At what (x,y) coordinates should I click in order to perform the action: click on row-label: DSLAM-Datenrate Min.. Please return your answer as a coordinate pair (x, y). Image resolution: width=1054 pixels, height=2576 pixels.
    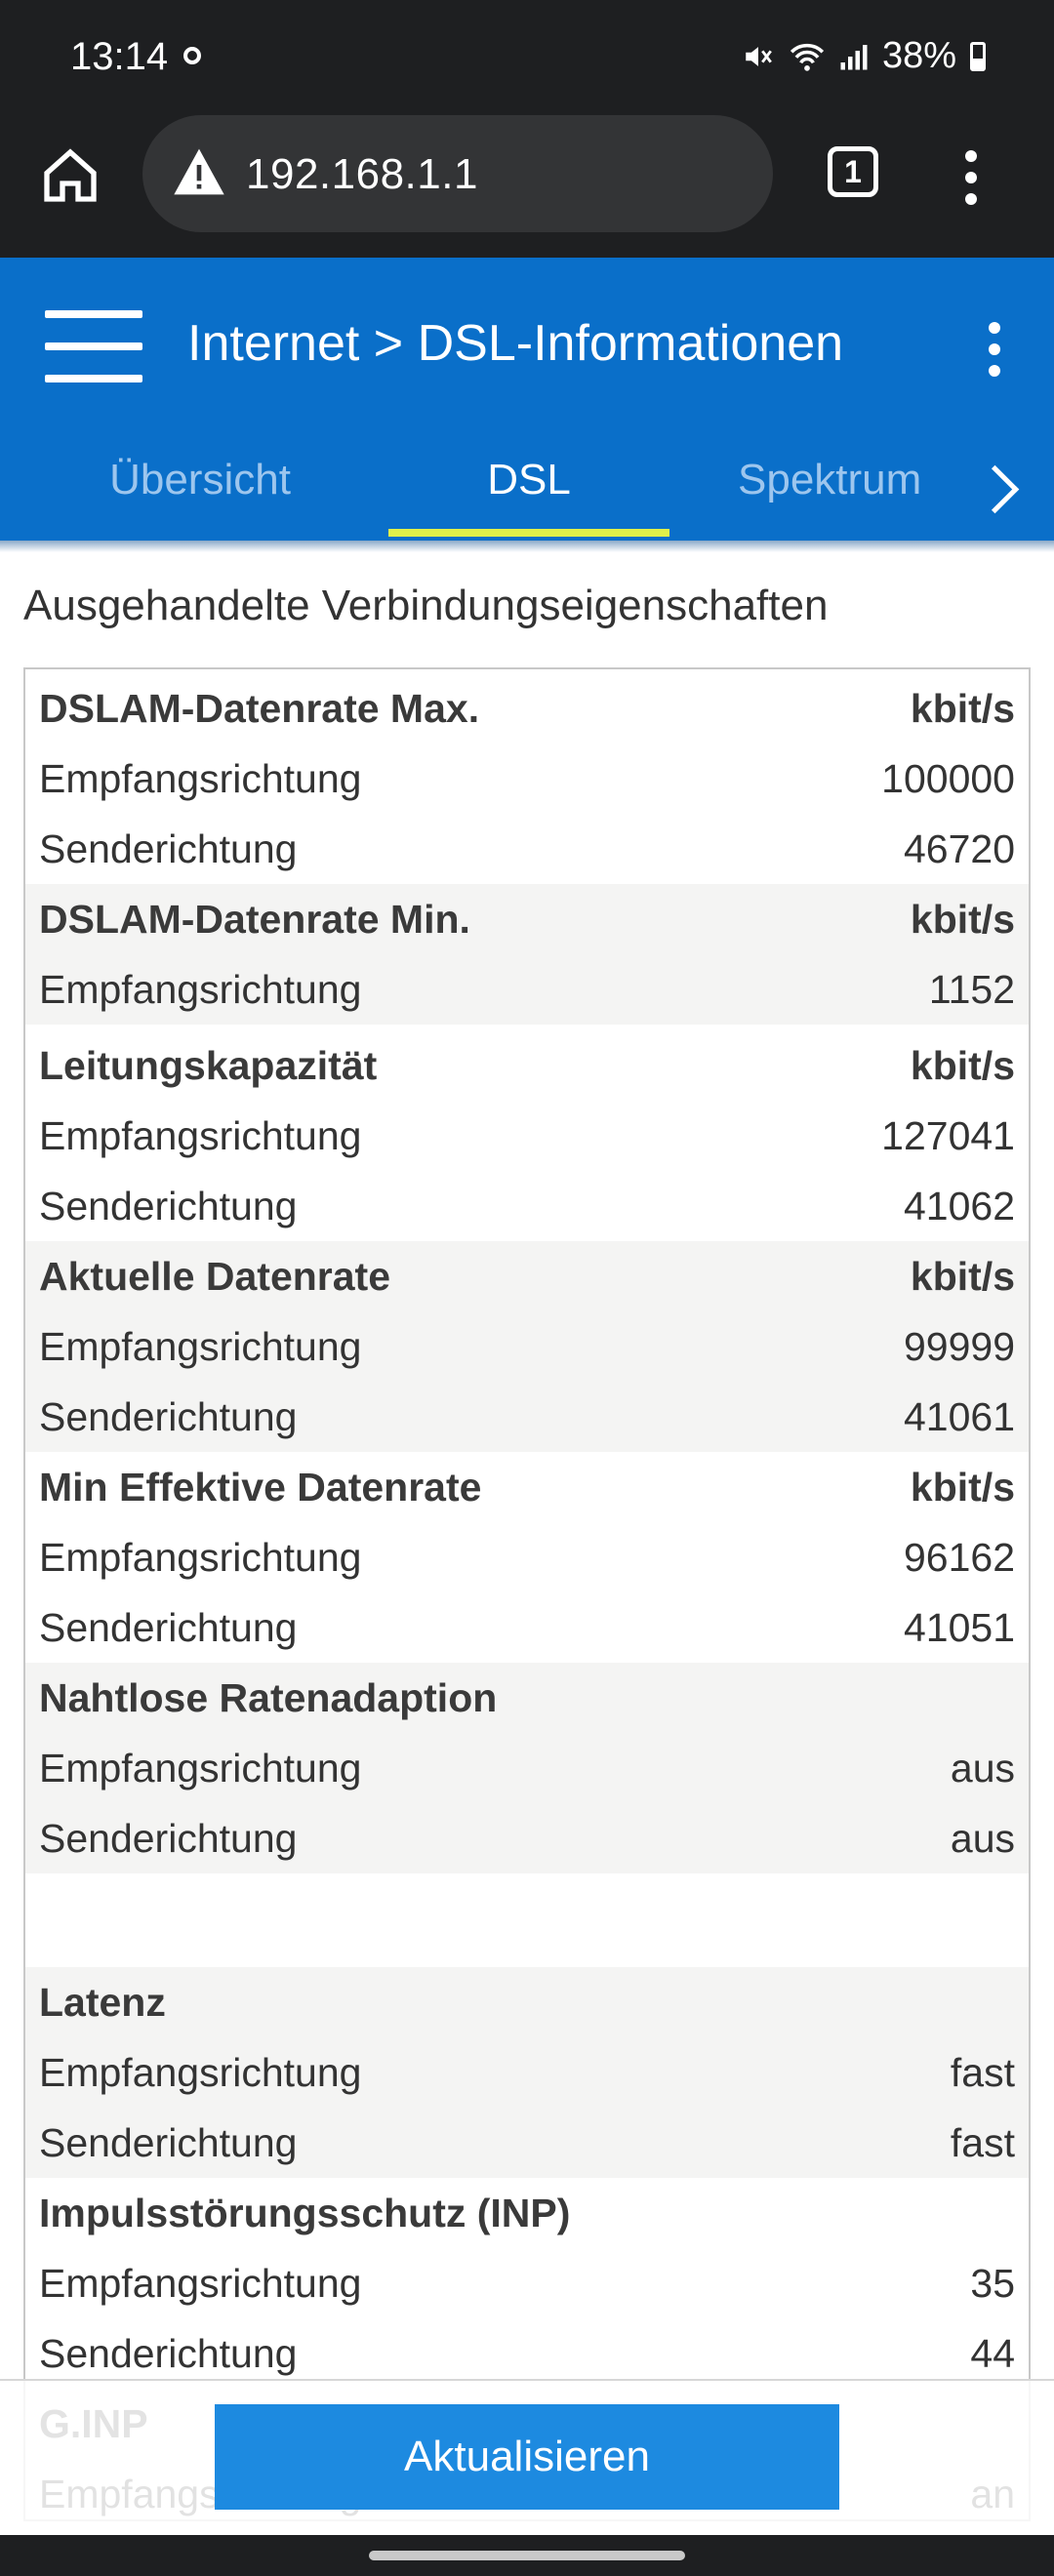
    Looking at the image, I should click on (254, 919).